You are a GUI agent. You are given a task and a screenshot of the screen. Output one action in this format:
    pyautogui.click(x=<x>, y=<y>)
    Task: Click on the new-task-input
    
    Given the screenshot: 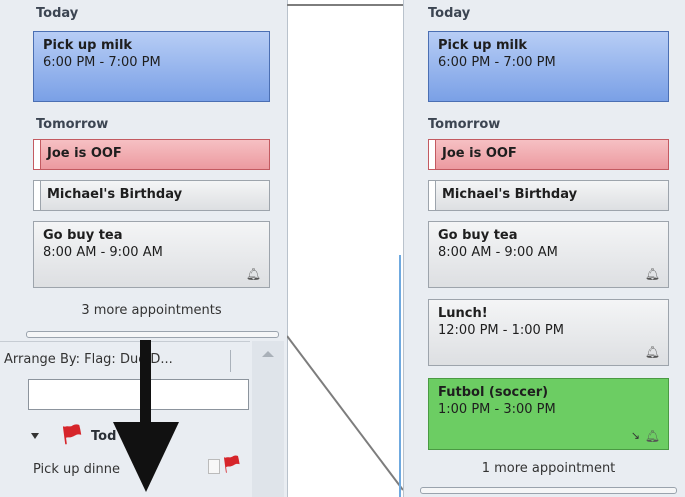 What is the action you would take?
    pyautogui.click(x=138, y=394)
    